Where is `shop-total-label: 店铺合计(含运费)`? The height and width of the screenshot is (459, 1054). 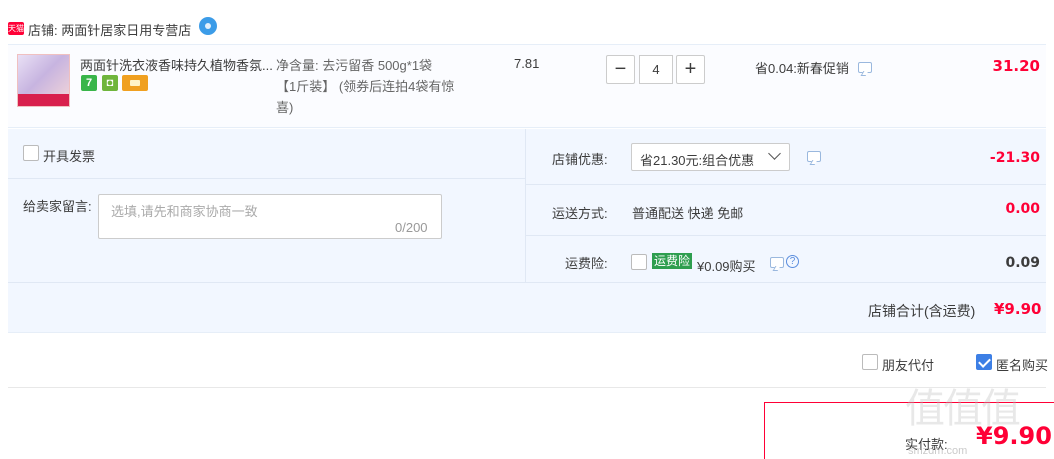
shop-total-label: 店铺合计(含运费) is located at coordinates (922, 311).